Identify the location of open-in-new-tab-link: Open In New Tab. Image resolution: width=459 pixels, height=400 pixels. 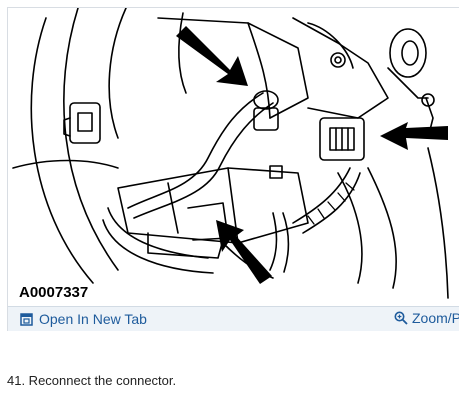
(83, 319).